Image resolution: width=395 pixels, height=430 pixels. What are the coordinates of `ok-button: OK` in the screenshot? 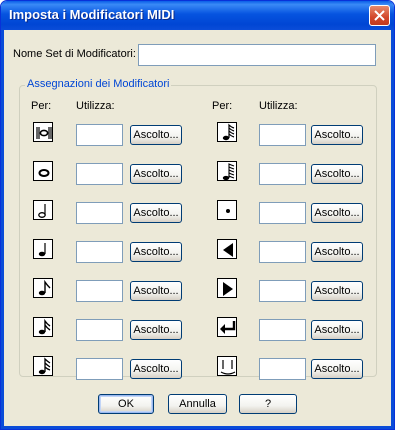 It's located at (126, 404).